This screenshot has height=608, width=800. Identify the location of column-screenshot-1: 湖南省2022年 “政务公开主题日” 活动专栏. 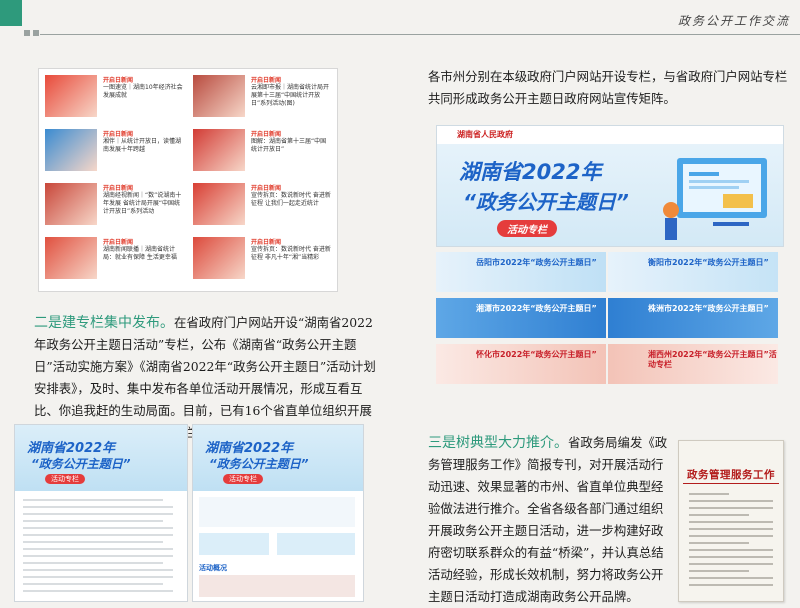
(101, 513).